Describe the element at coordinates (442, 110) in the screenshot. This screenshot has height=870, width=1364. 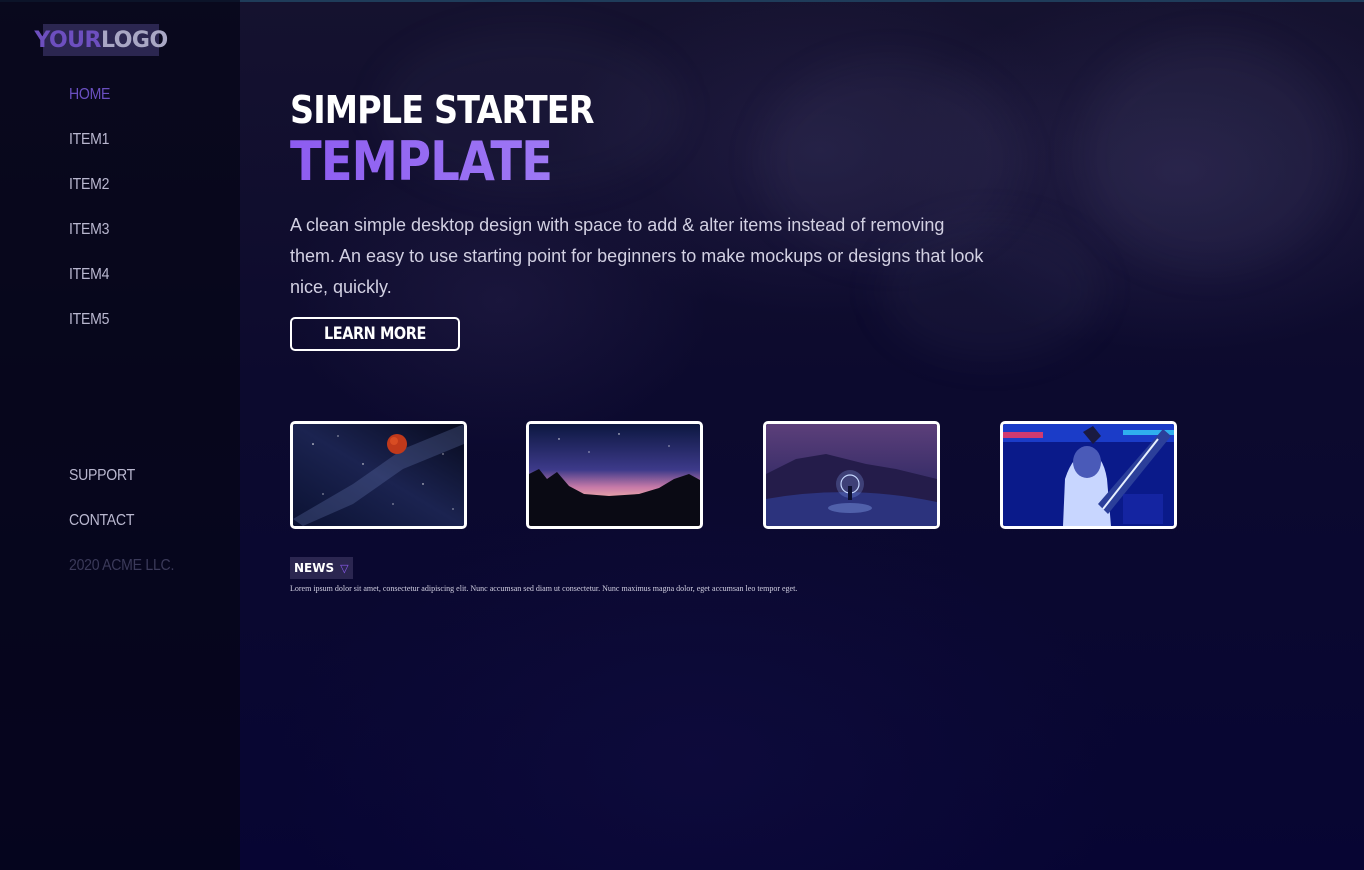
I see `hero-title-line1: SIMPLE STARTER` at that location.